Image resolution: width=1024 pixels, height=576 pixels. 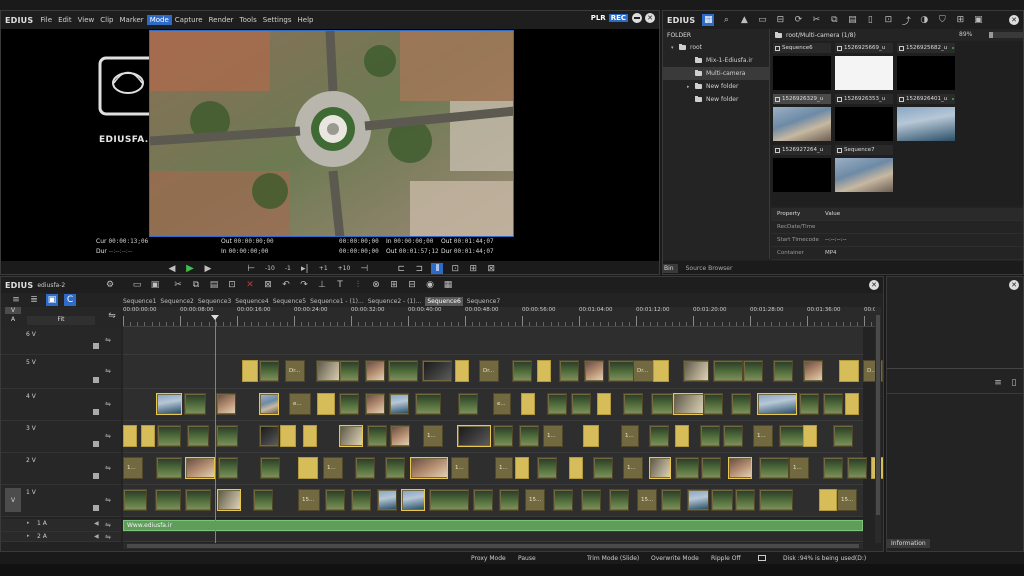 I want to click on paste-icon: ▤, so click(x=852, y=20).